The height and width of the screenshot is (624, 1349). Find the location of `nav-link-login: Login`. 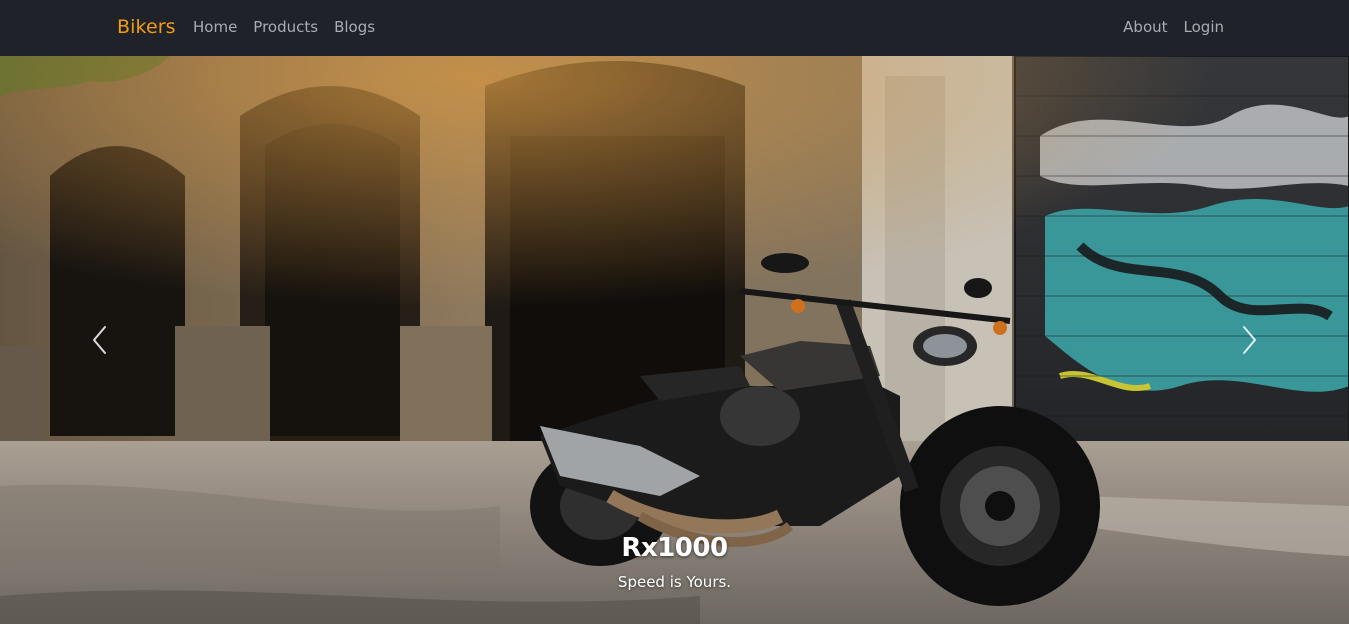

nav-link-login: Login is located at coordinates (1204, 27).